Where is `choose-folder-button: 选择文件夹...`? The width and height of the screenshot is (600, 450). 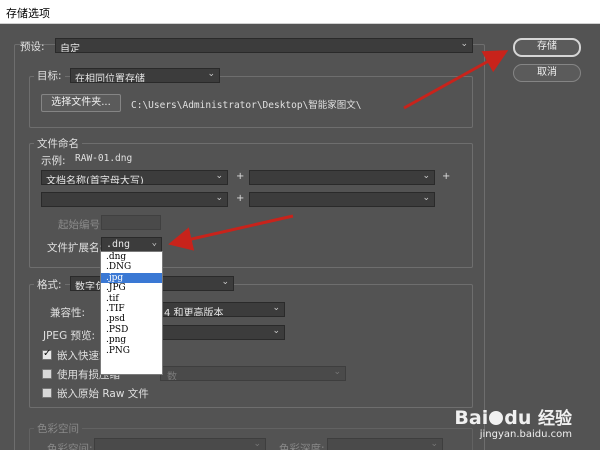 choose-folder-button: 选择文件夹... is located at coordinates (81, 103).